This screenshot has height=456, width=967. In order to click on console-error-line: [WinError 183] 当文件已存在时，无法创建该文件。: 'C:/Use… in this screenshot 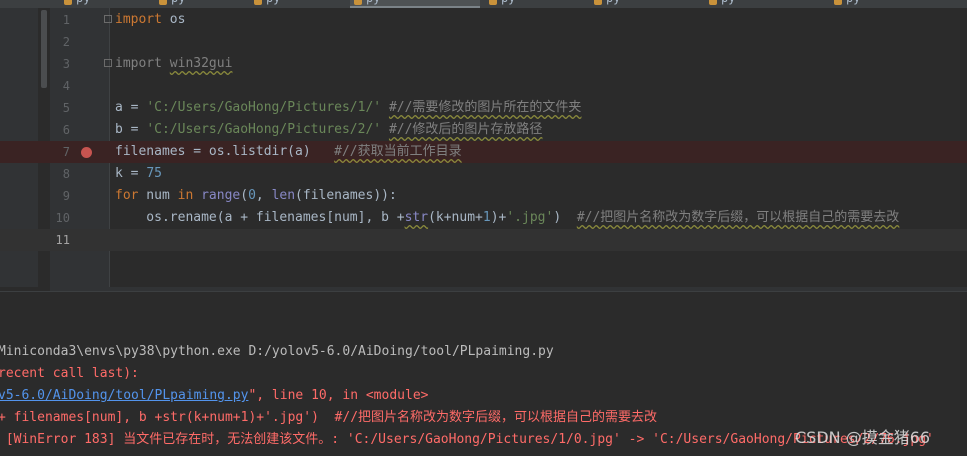, I will do `click(467, 439)`.